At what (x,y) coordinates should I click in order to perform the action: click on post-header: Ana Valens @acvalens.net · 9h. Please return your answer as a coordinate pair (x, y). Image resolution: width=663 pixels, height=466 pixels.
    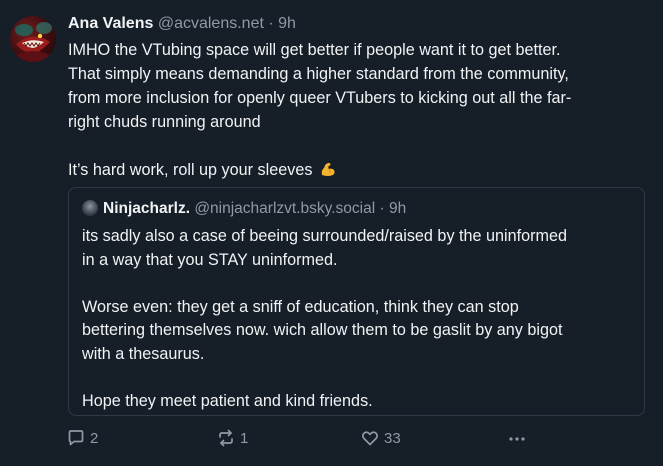
    Looking at the image, I should click on (358, 24).